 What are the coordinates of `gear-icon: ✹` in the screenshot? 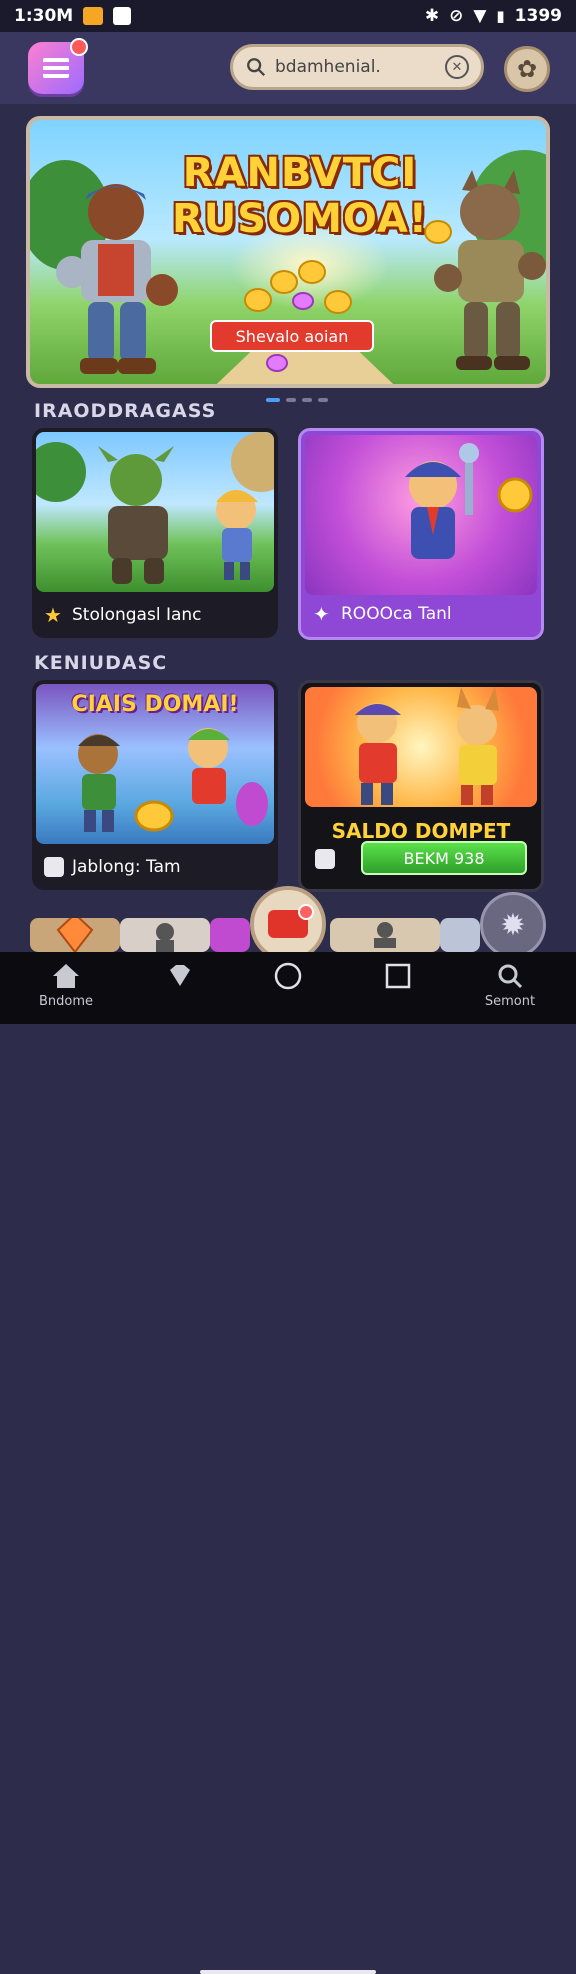 It's located at (513, 925).